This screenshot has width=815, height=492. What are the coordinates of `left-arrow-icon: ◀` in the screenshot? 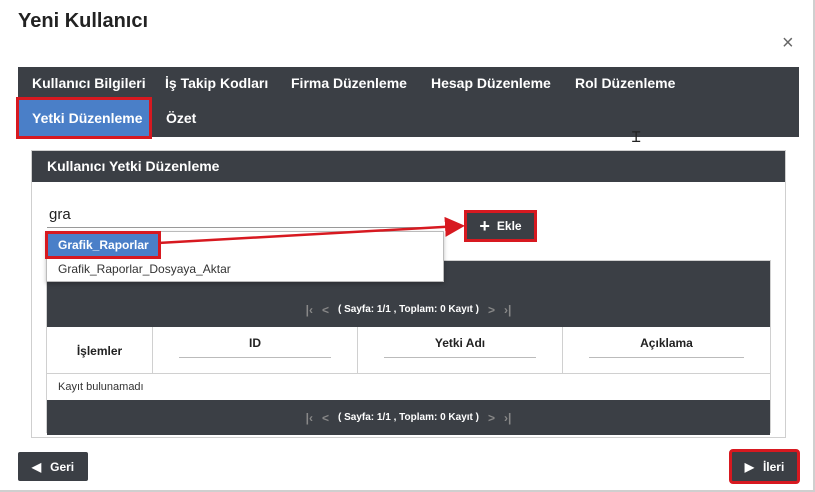 It's located at (36, 466).